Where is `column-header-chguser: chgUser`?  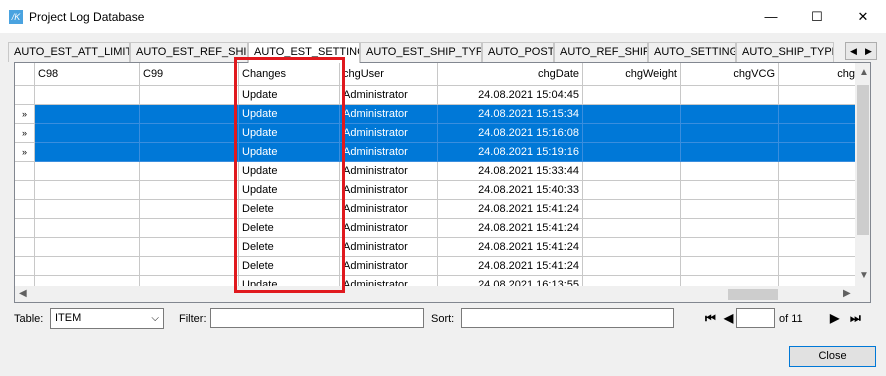 column-header-chguser: chgUser is located at coordinates (389, 74).